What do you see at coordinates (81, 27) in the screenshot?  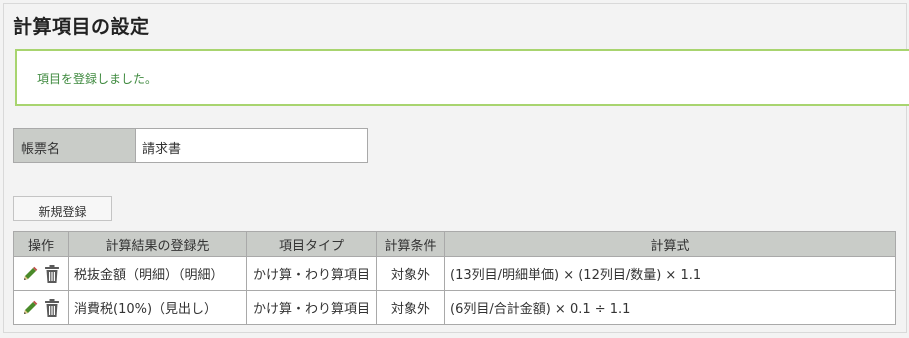 I see `page-title: 計算項目の設定` at bounding box center [81, 27].